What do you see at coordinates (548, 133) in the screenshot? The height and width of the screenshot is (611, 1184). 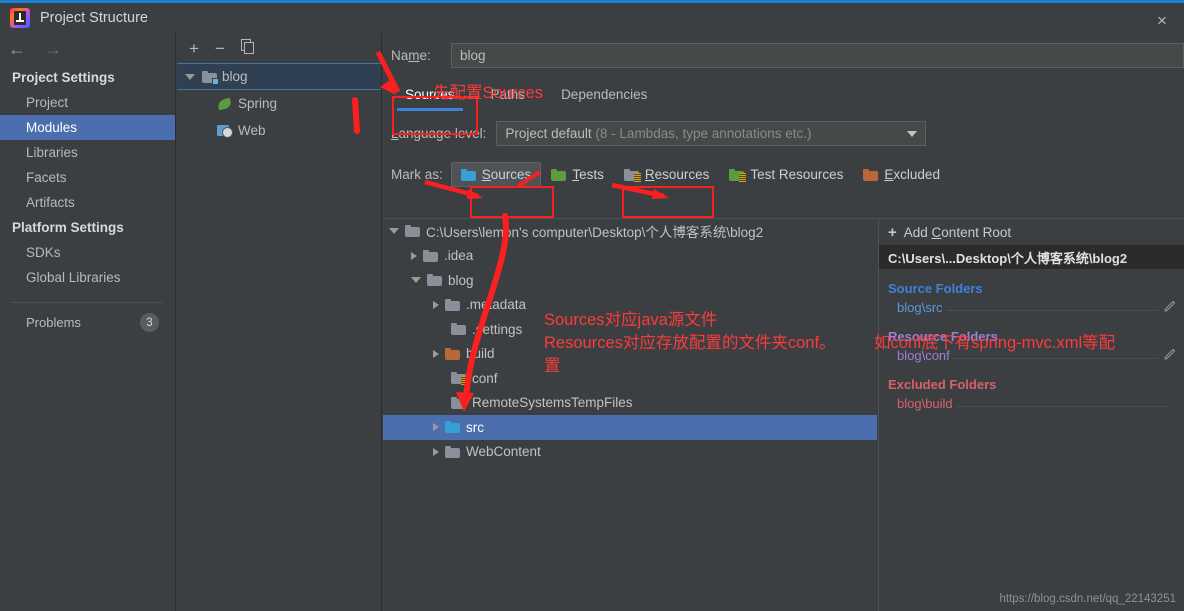 I see `language-level-value: Project default` at bounding box center [548, 133].